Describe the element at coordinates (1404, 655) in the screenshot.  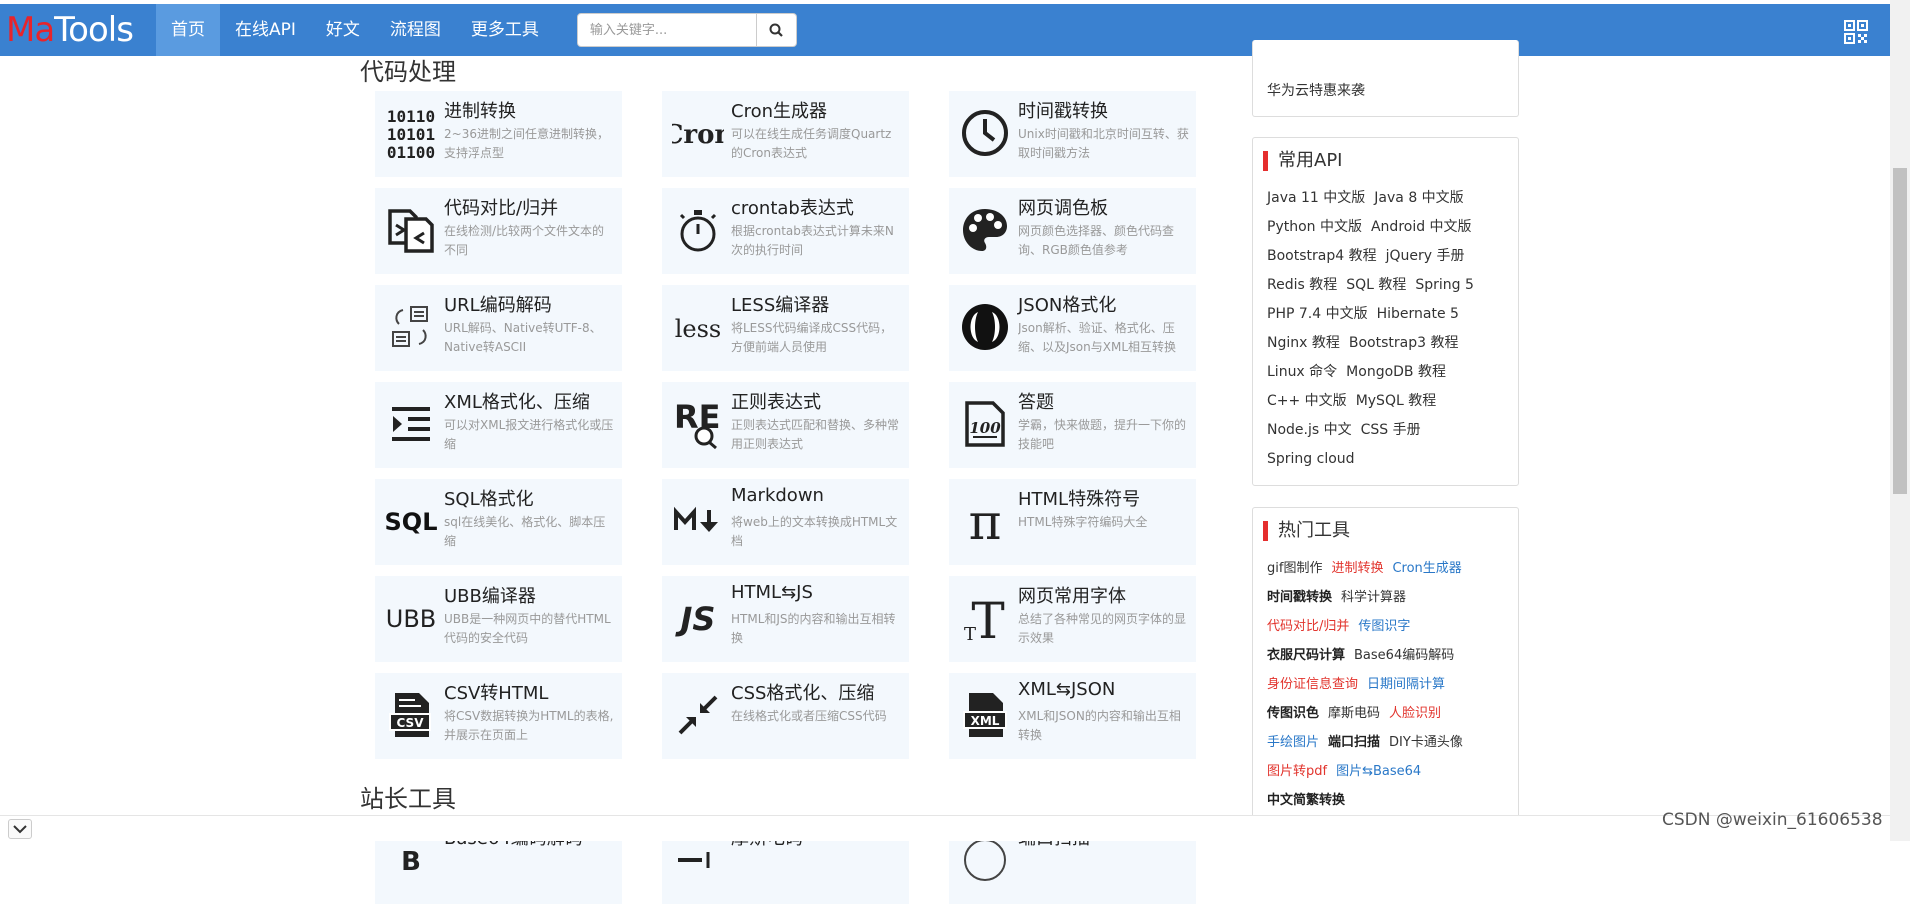
I see `hot-link-base64: Base64编码解码` at that location.